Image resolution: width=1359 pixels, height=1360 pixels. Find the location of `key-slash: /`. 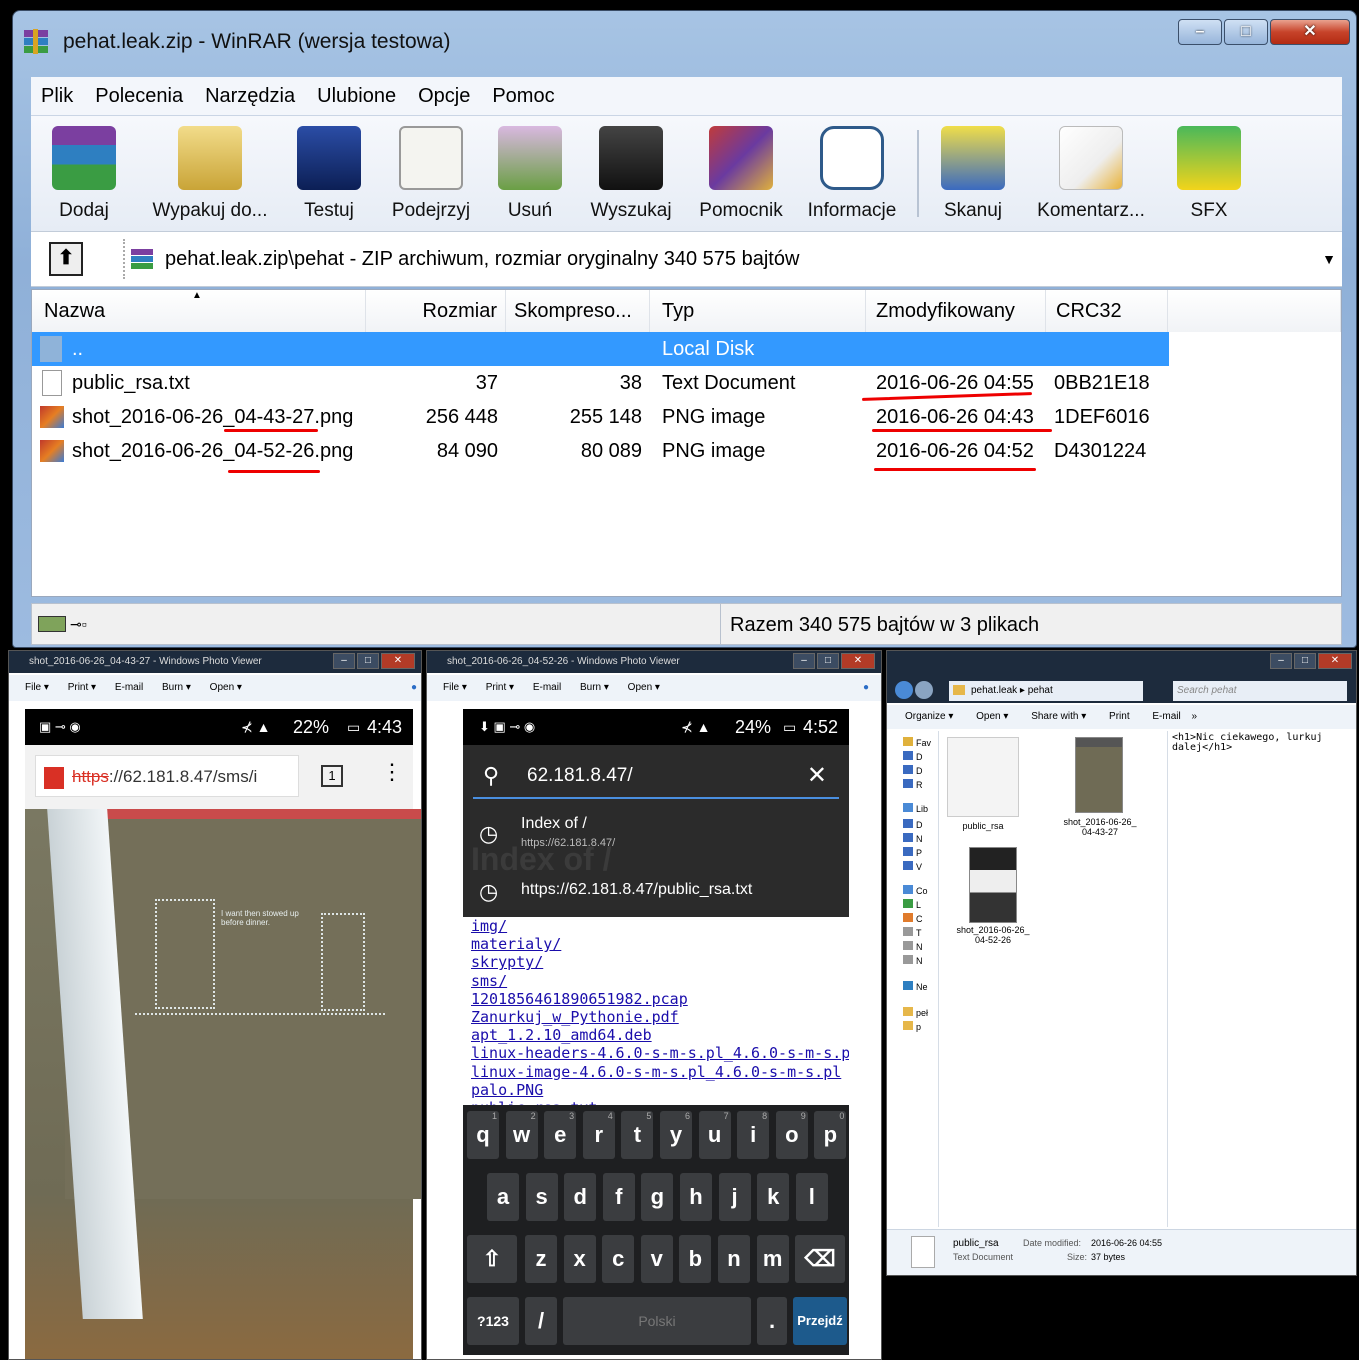

key-slash: / is located at coordinates (541, 1321).